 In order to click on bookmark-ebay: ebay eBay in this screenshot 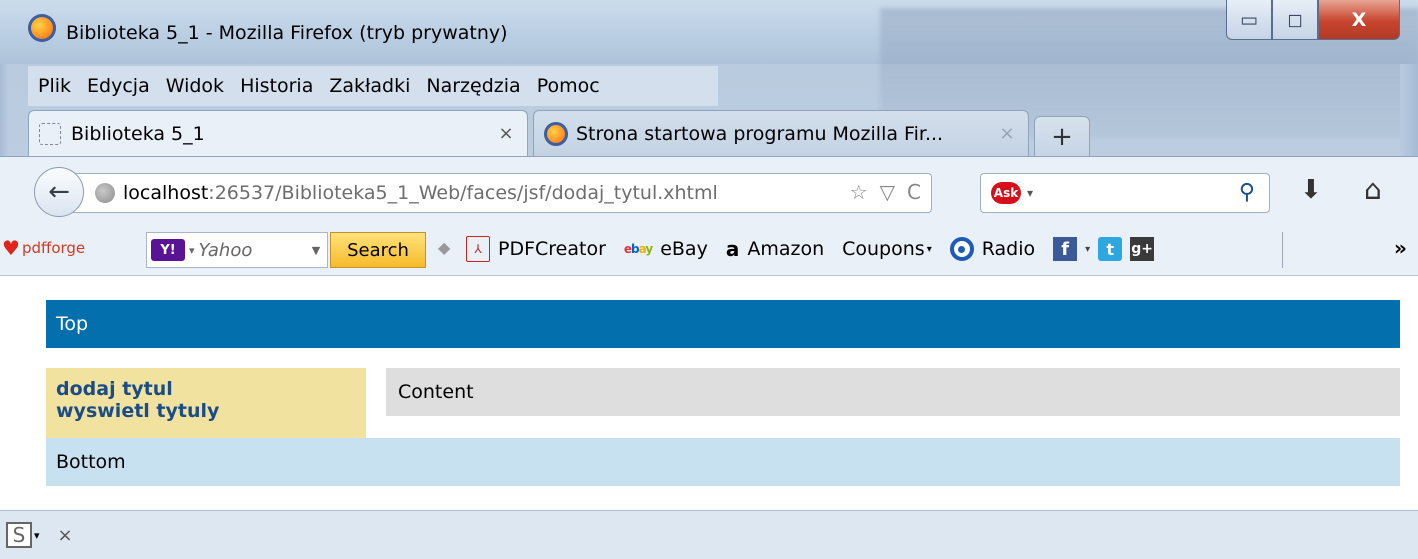, I will do `click(666, 249)`.